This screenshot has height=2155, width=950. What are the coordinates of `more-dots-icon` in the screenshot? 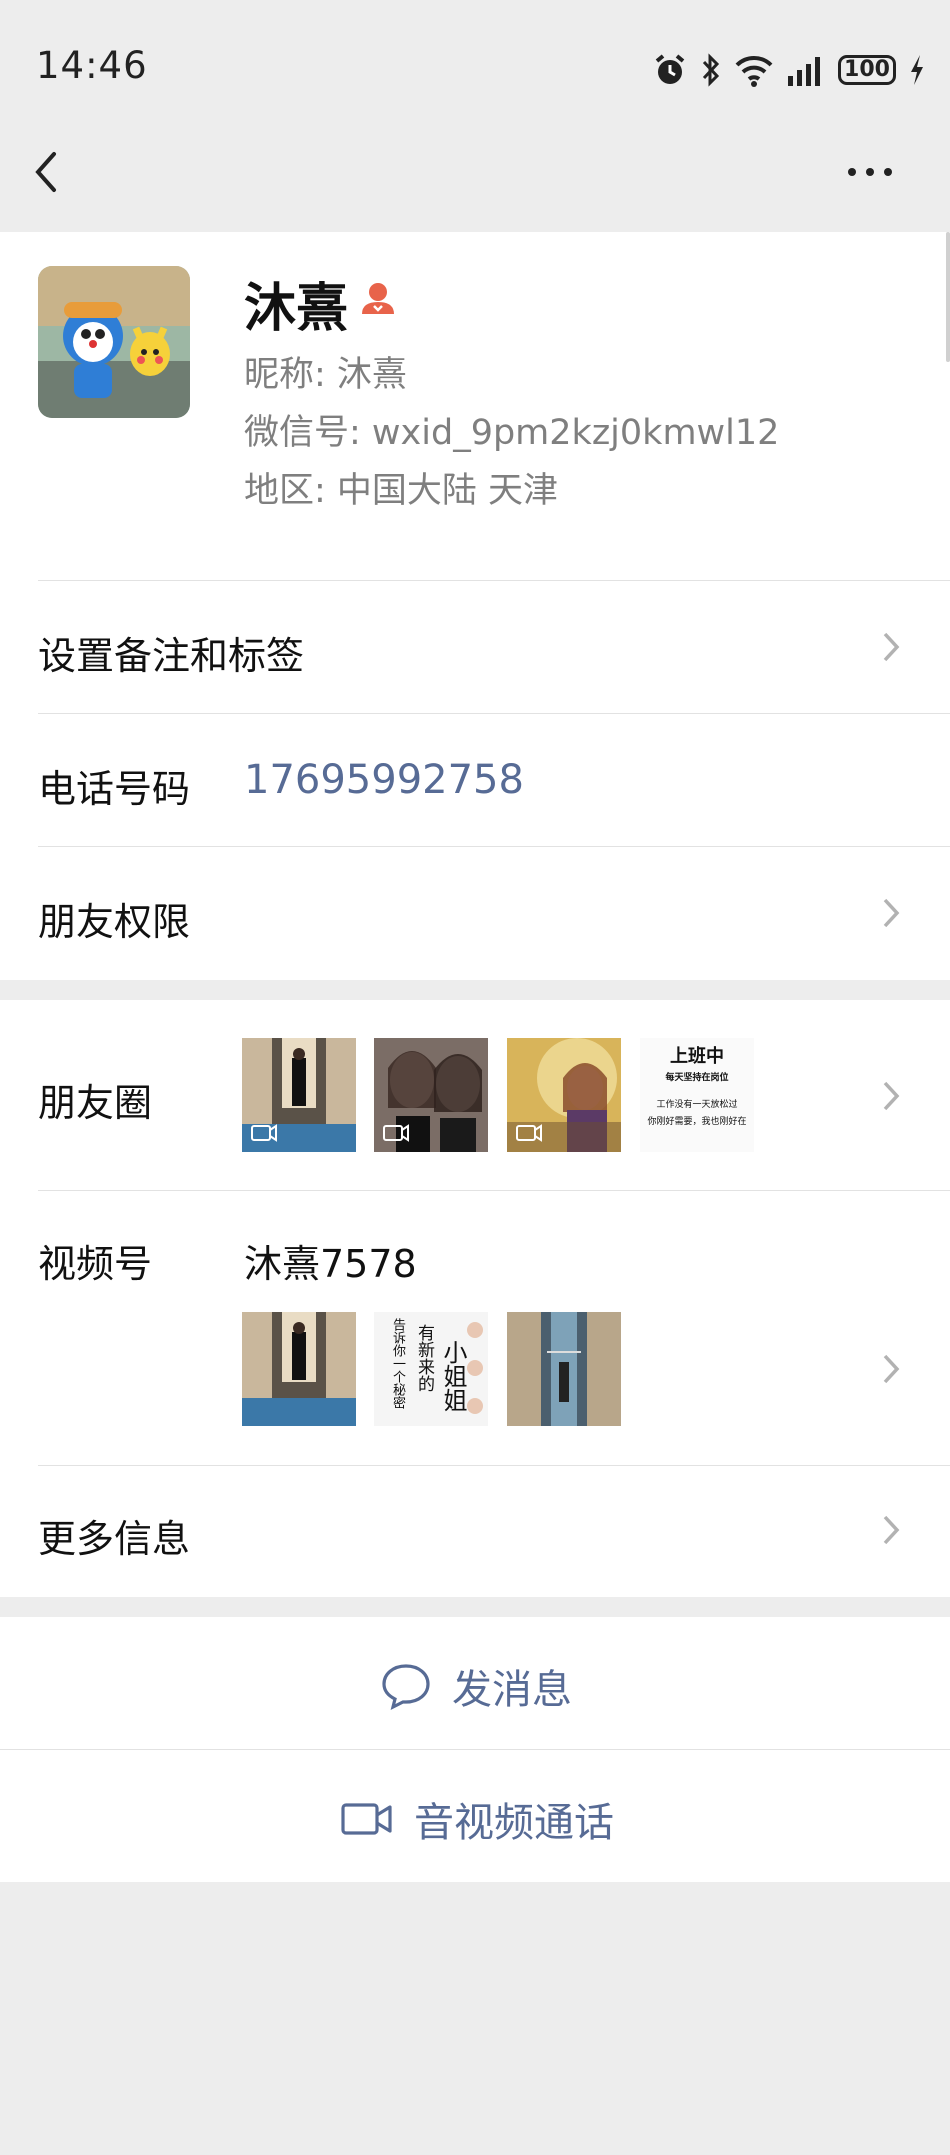 It's located at (852, 172).